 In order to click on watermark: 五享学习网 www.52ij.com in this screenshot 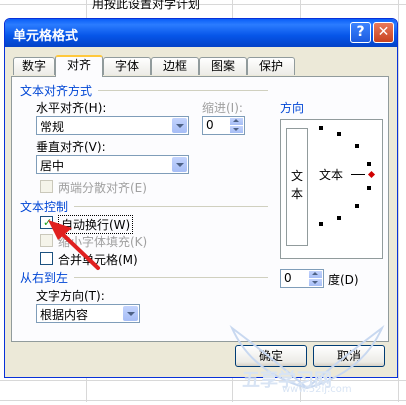, I will do `click(307, 361)`.